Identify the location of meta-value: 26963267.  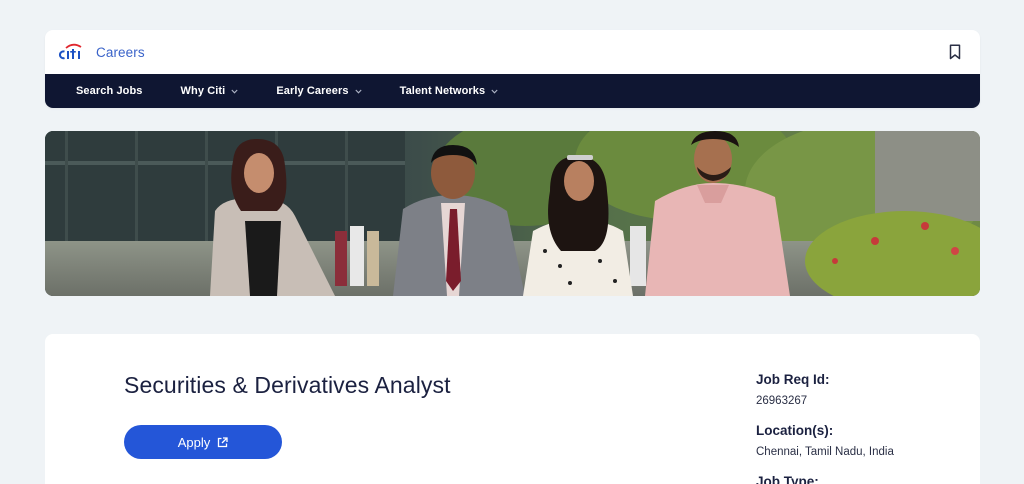
(782, 401).